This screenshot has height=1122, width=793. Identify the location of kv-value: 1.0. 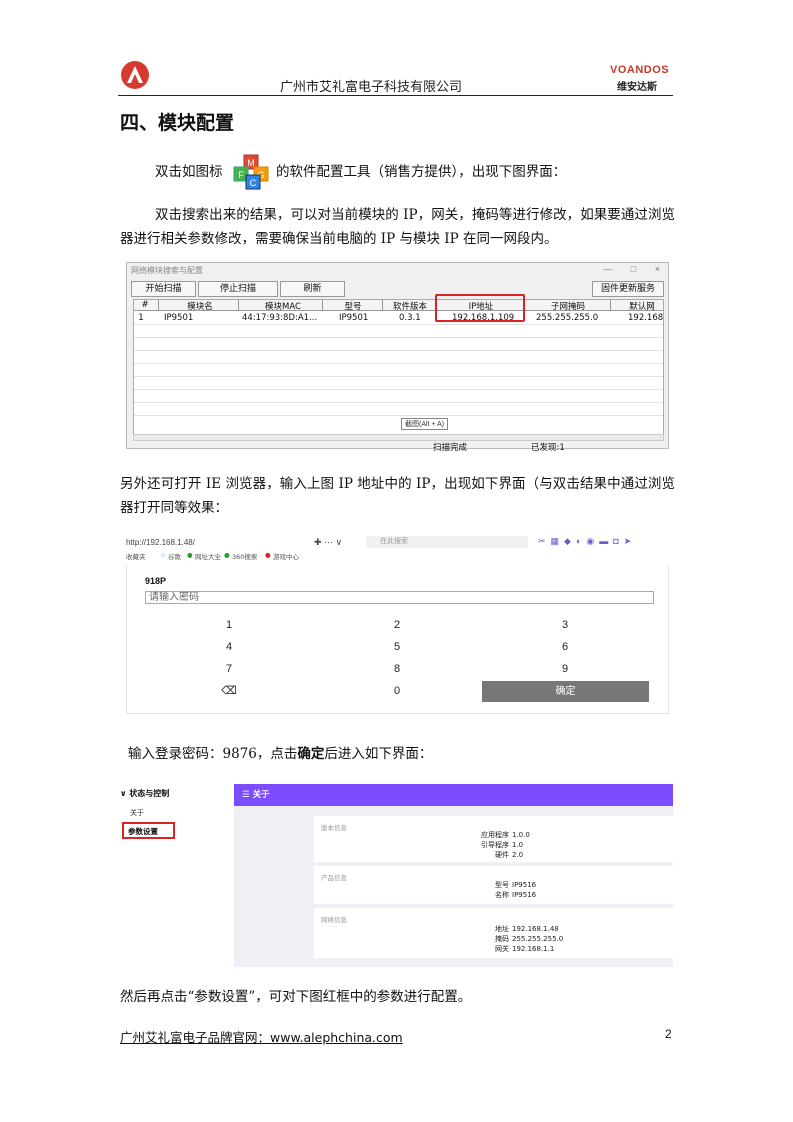
(518, 845).